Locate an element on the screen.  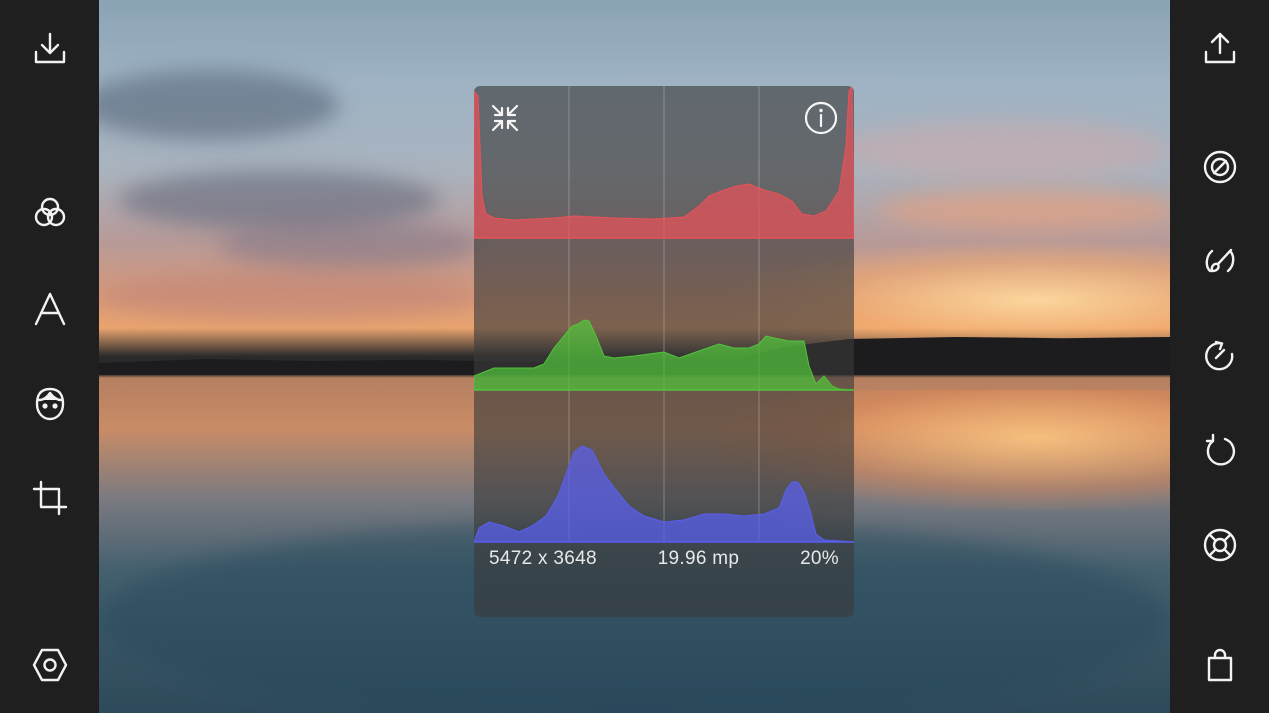
settings-icon is located at coordinates (50, 665).